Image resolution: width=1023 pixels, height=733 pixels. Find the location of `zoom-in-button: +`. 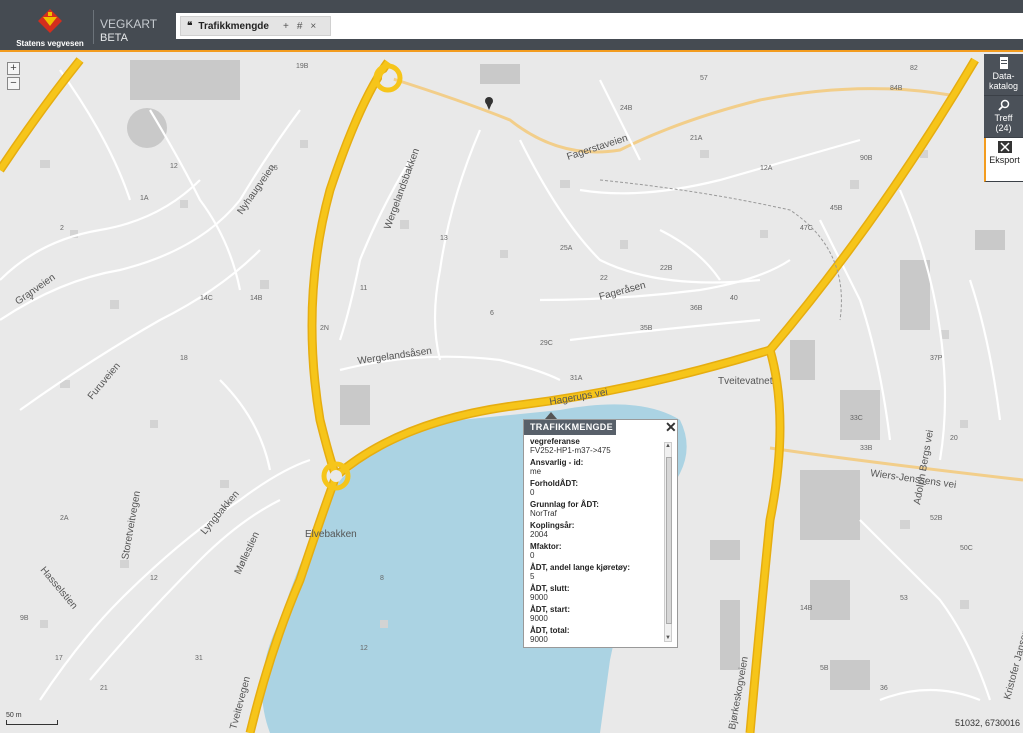

zoom-in-button: + is located at coordinates (13, 68).